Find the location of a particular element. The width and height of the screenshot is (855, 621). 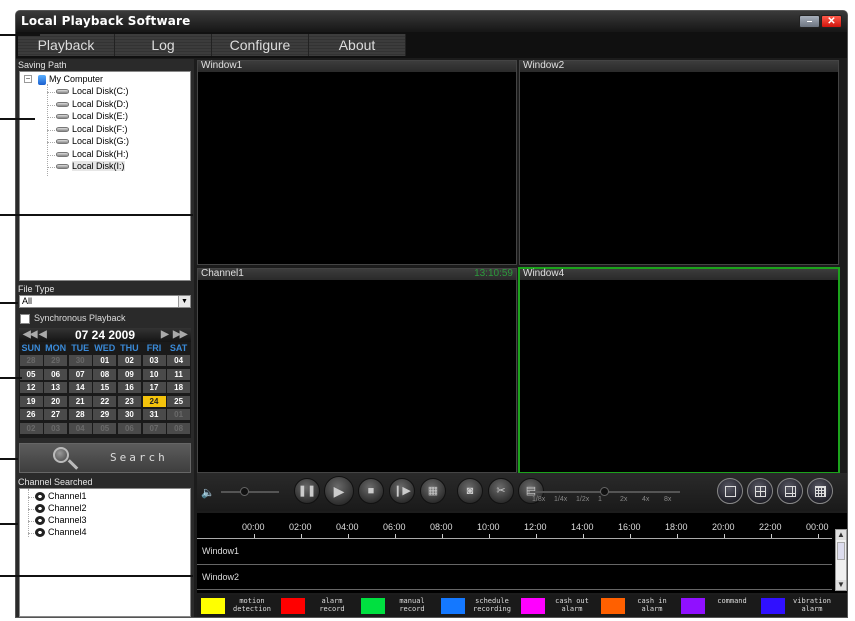

search-button: Search is located at coordinates (105, 458).